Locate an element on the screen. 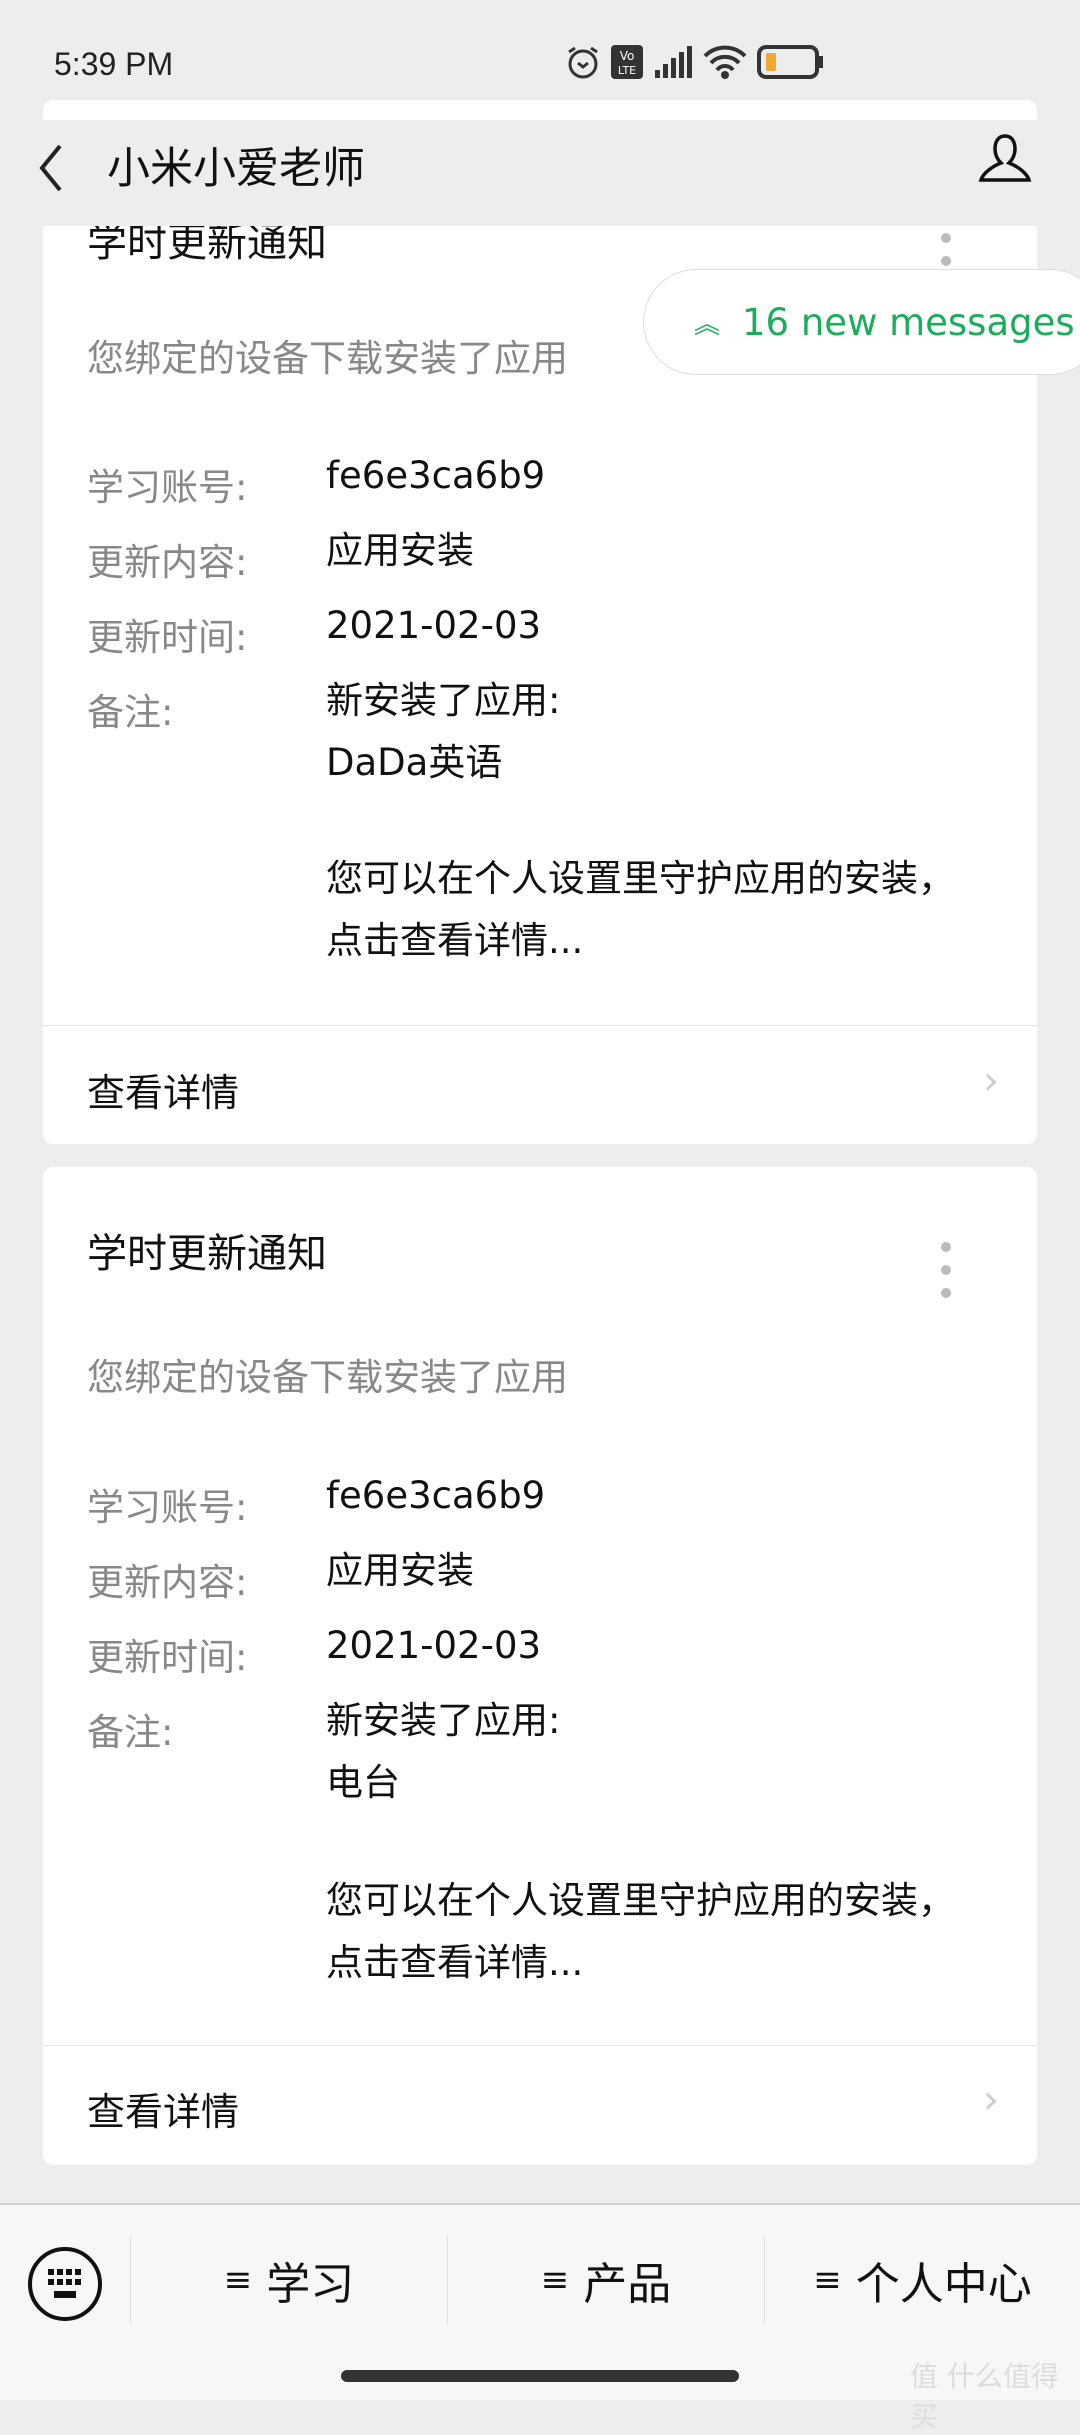 This screenshot has height=2435, width=1080. svg-text: Vo is located at coordinates (627, 56).